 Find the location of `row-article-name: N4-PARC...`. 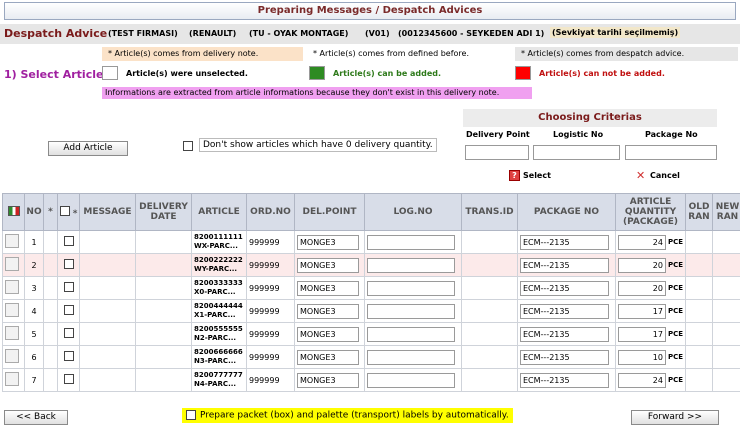

row-article-name: N4-PARC... is located at coordinates (215, 384).